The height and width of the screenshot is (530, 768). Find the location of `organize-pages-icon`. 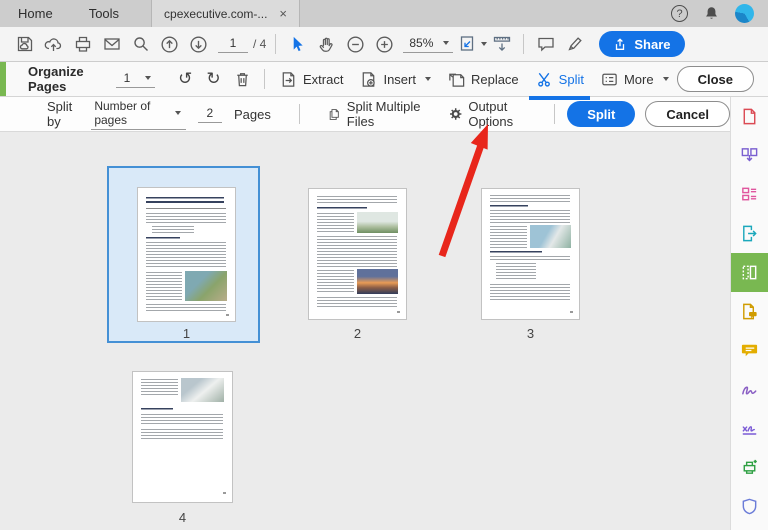

organize-pages-icon is located at coordinates (749, 272).